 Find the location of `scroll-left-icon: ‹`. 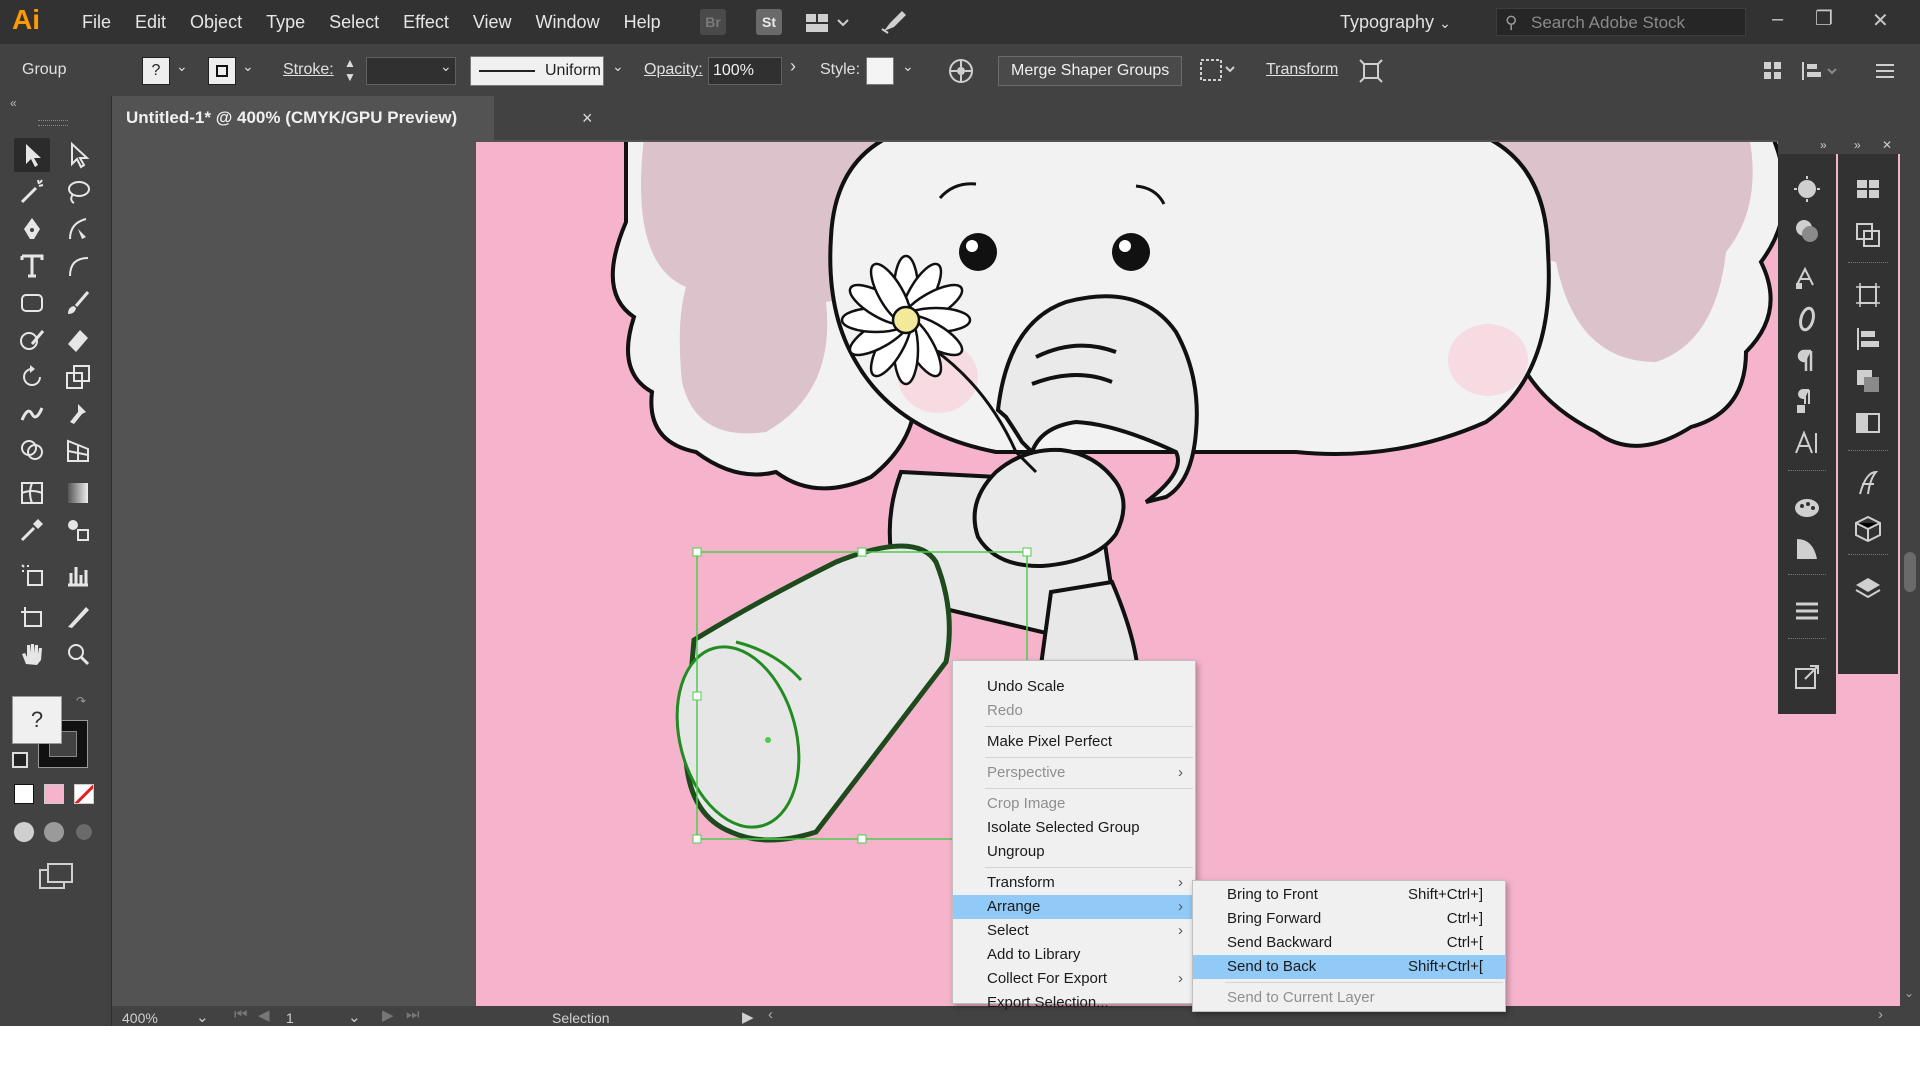

scroll-left-icon: ‹ is located at coordinates (770, 1014).